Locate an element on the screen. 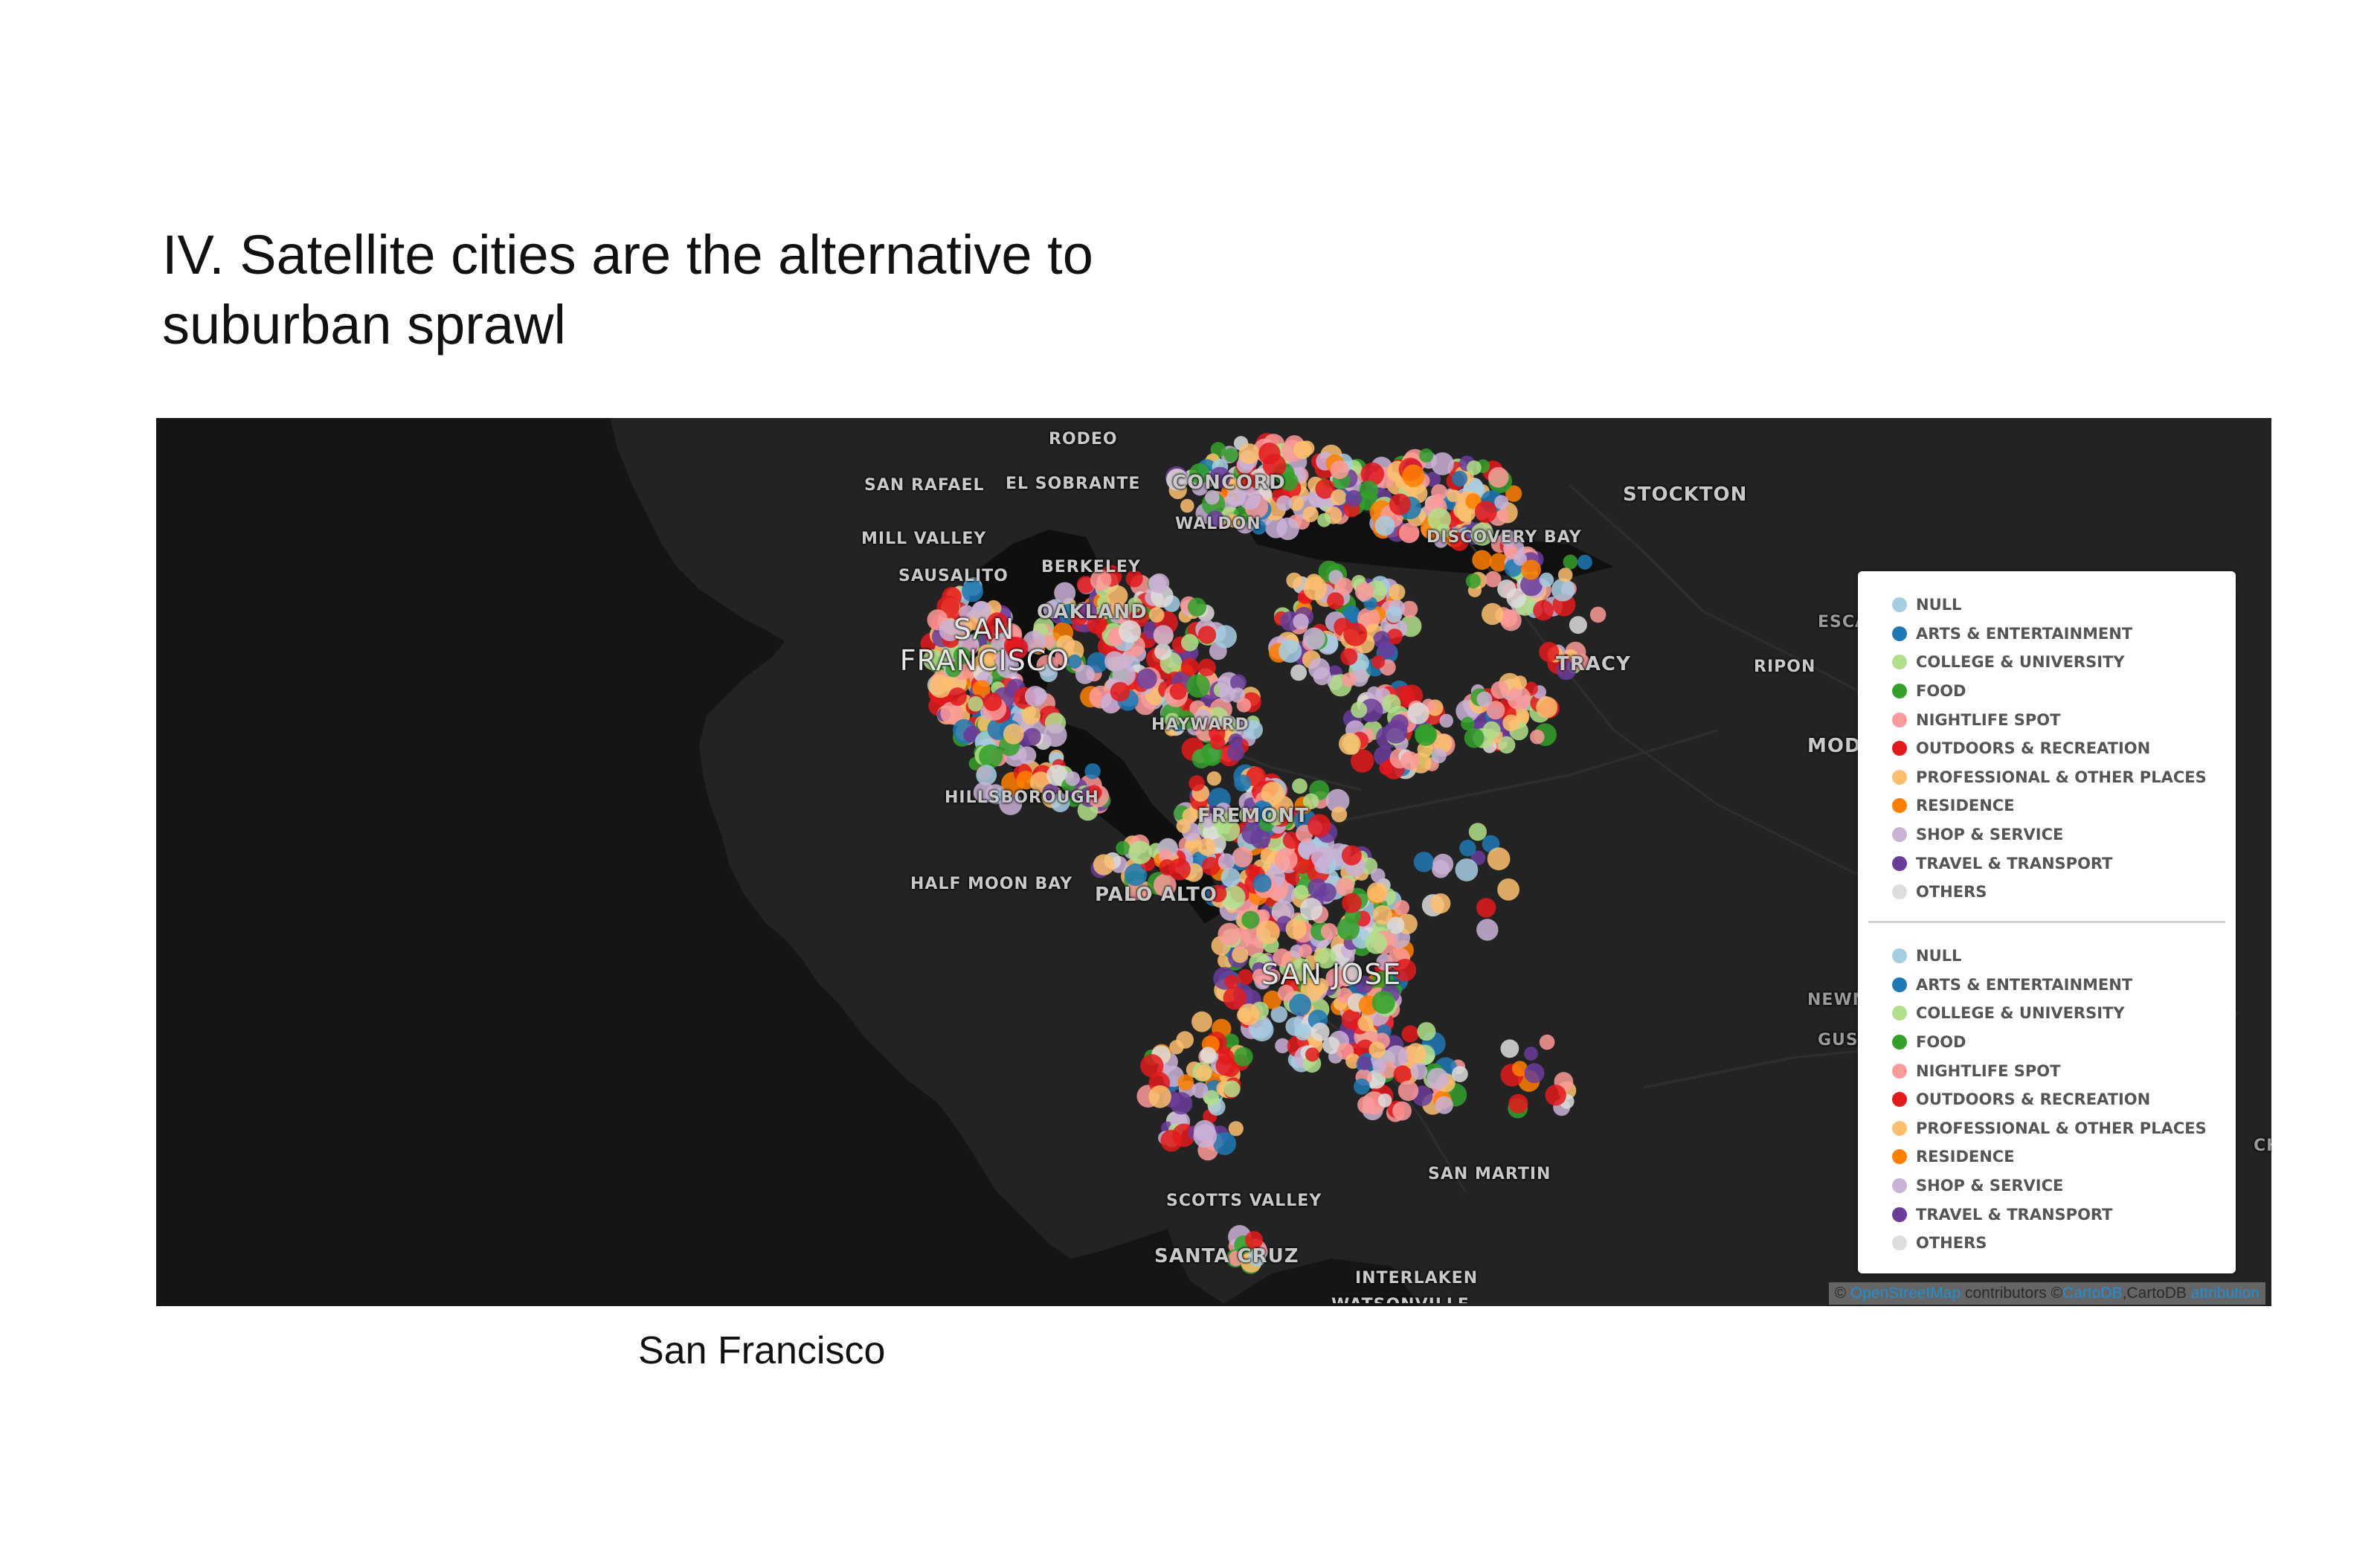  place-label-berkeley: BERKELEY is located at coordinates (1091, 567).